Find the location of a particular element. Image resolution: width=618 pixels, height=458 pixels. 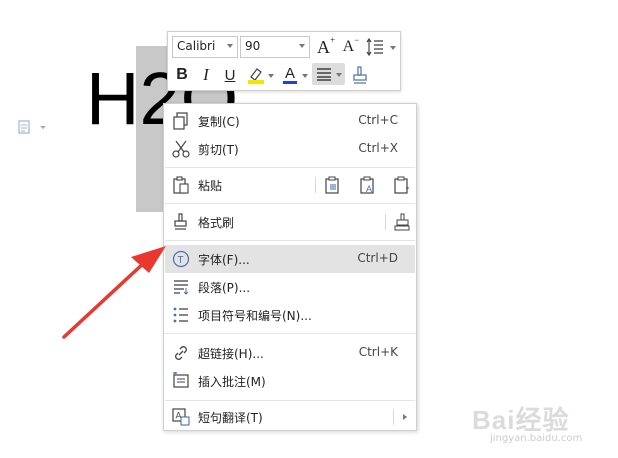

menu-item-label: 剪切(T) is located at coordinates (218, 150).